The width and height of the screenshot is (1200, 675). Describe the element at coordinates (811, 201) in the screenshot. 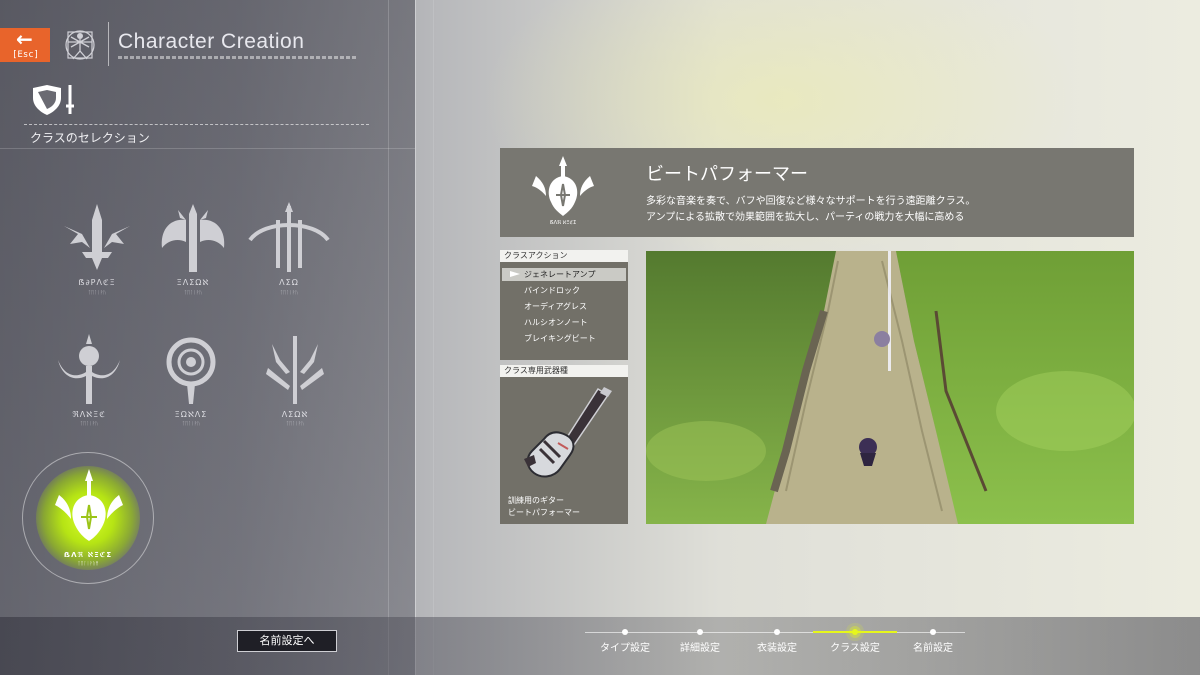

I see `class-description-line: 多彩な音楽を奏で、バフや回復など様々なサポートを行う遠距離クラス。` at that location.